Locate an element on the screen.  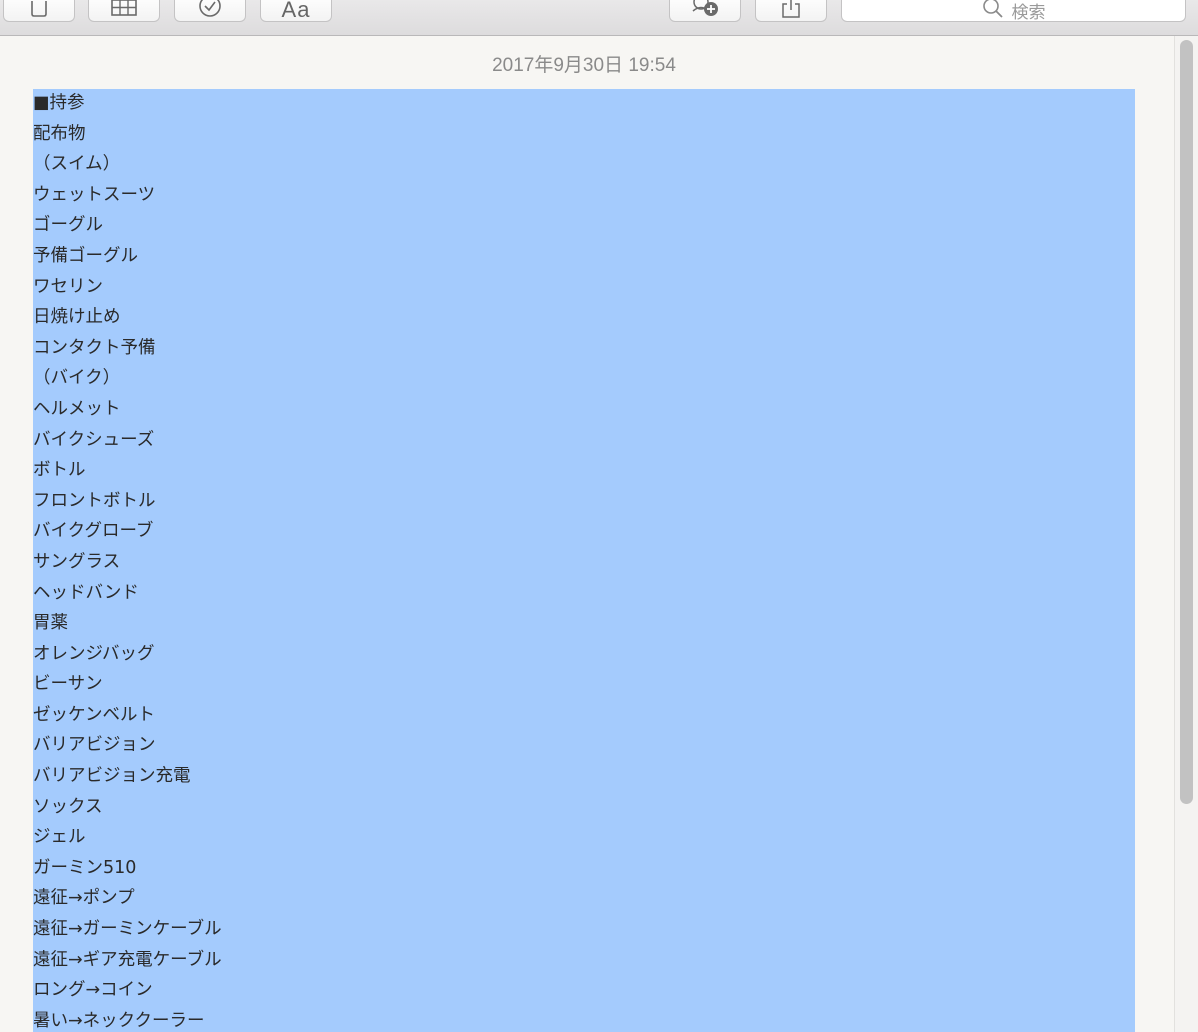
note-line: 遠征→ギア充電ケーブル is located at coordinates (128, 962).